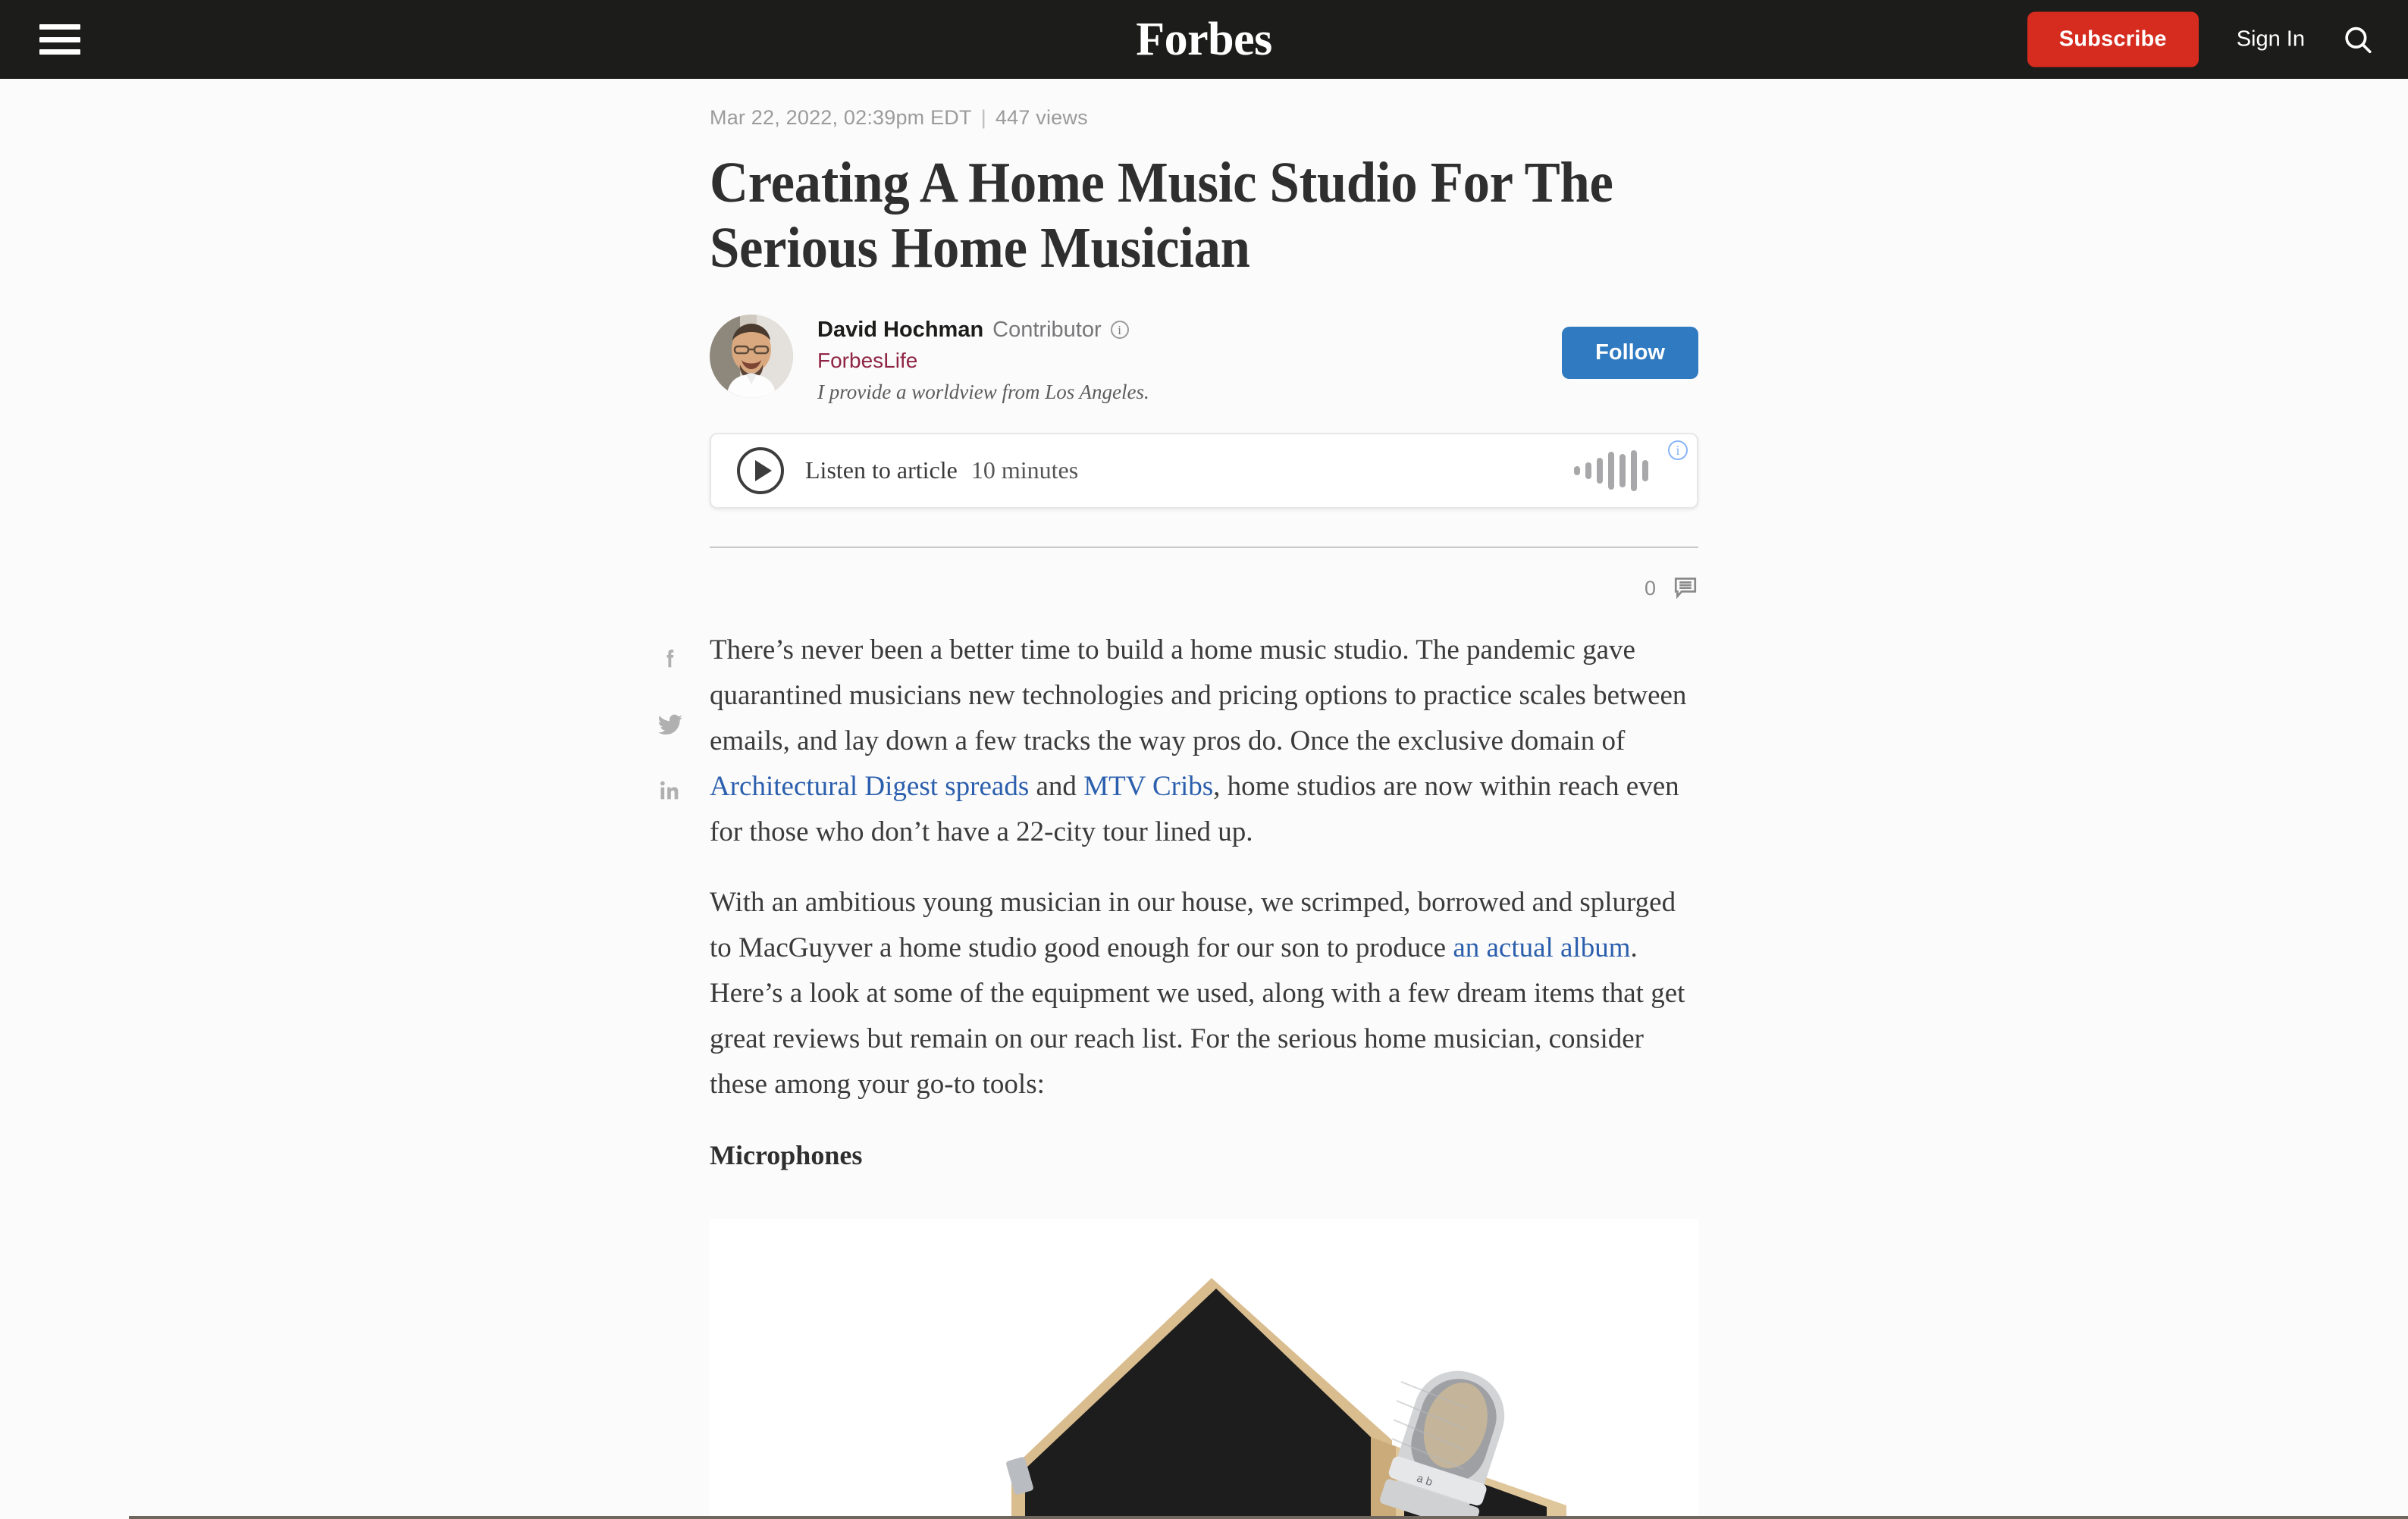 The height and width of the screenshot is (1519, 2408). Describe the element at coordinates (1047, 330) in the screenshot. I see `contributor-label: Contributor` at that location.